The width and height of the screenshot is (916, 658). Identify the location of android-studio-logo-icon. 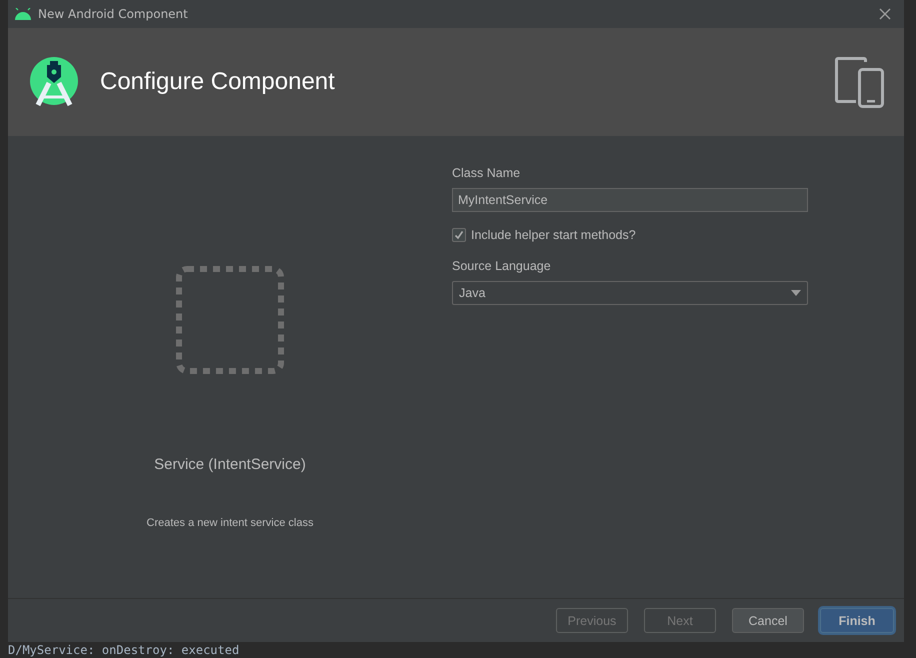
(54, 82).